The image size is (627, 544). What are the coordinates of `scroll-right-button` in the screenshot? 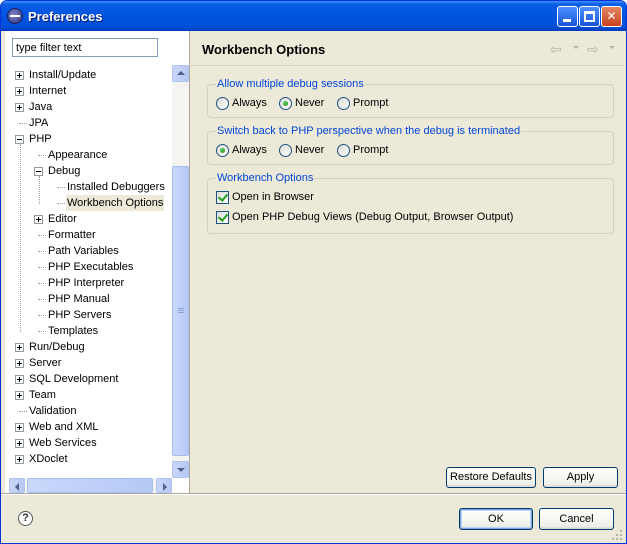 It's located at (164, 485).